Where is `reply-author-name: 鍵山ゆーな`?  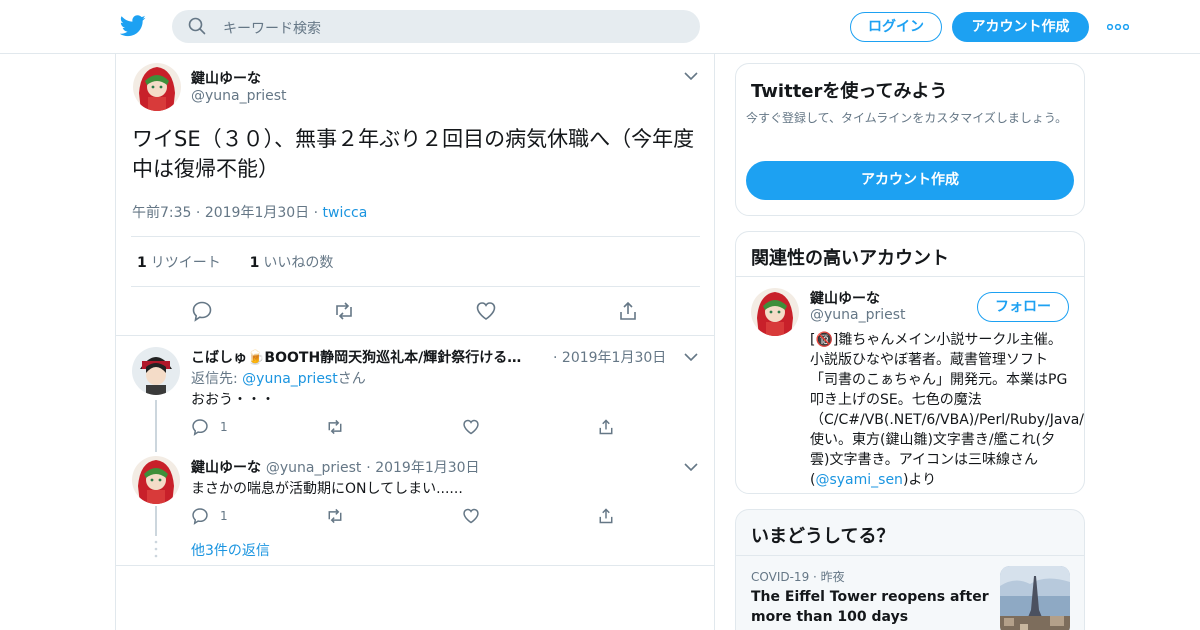 reply-author-name: 鍵山ゆーな is located at coordinates (226, 468).